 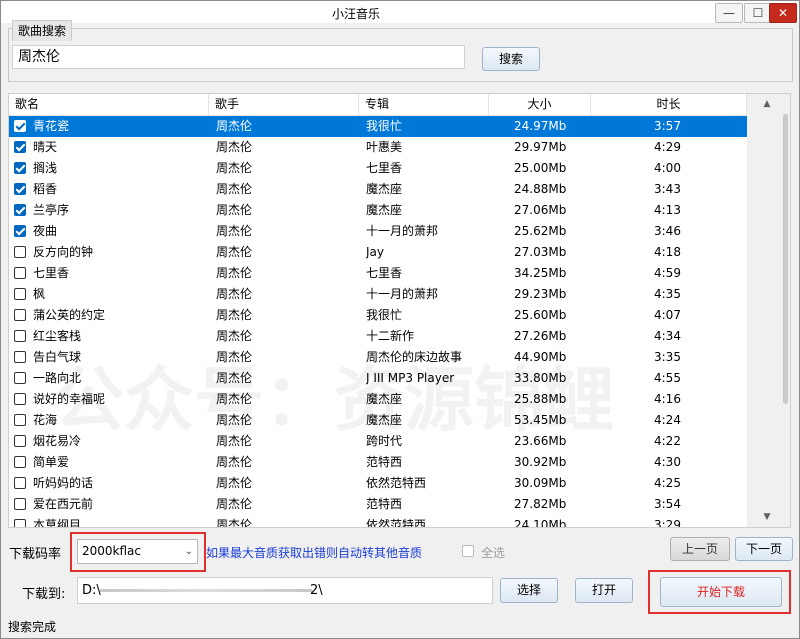 What do you see at coordinates (768, 310) in the screenshot?
I see `vertical-scrollbar: ▲ ▼` at bounding box center [768, 310].